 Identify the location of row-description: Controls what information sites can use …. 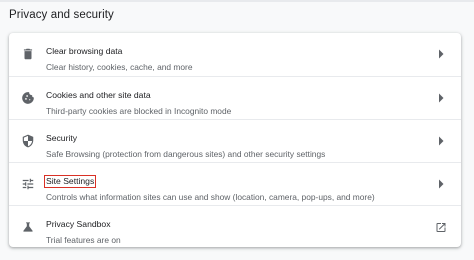
(210, 197).